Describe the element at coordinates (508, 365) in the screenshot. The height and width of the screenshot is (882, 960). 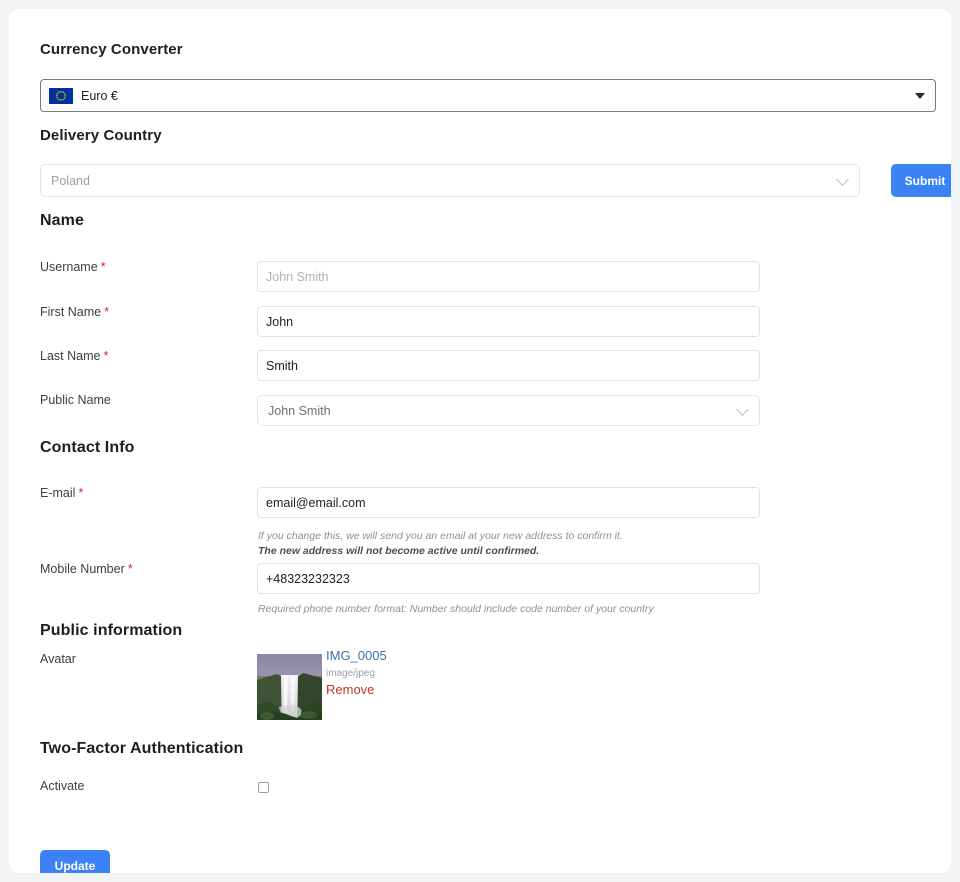
I see `last-name-input: Smith` at that location.